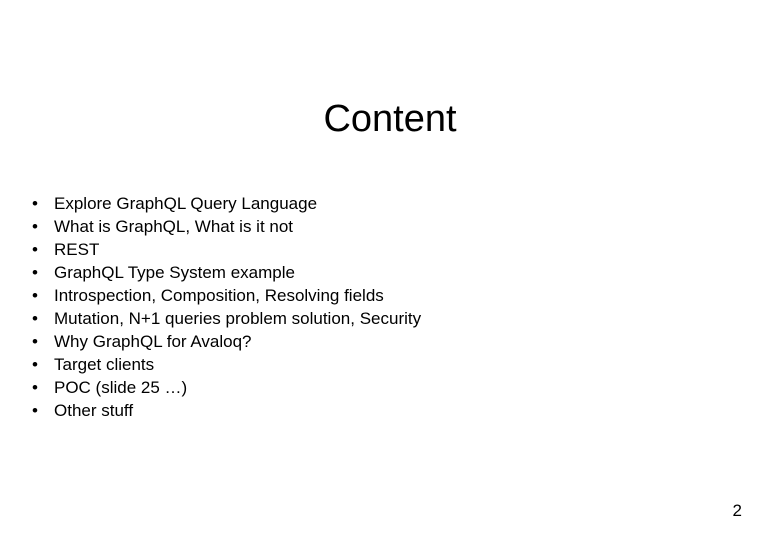 This screenshot has width=780, height=540. I want to click on list-item-label: POC (slide 25 …), so click(121, 387).